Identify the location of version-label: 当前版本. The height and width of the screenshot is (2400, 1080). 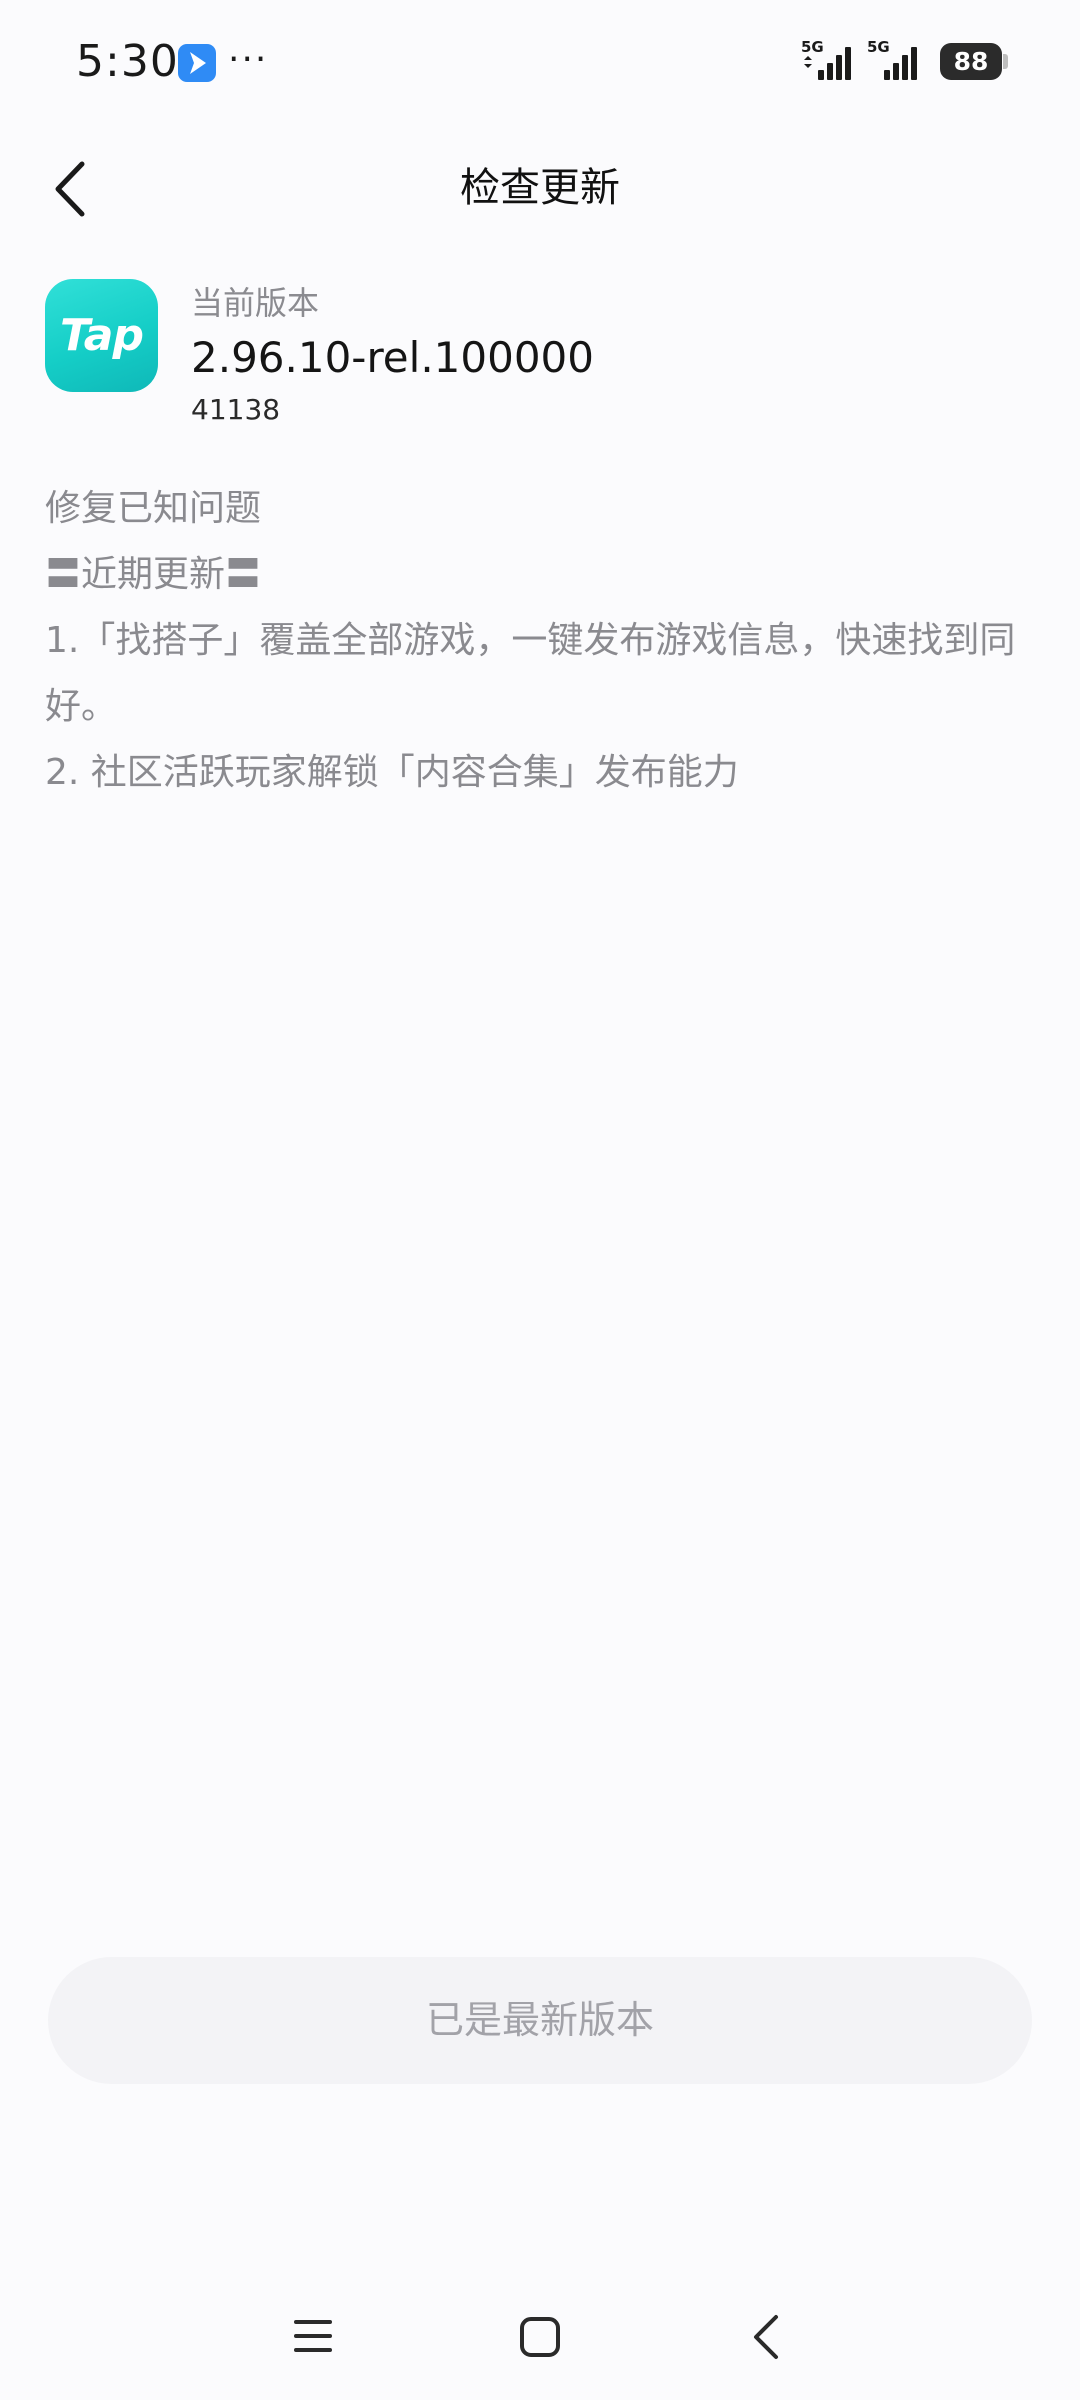
(255, 303).